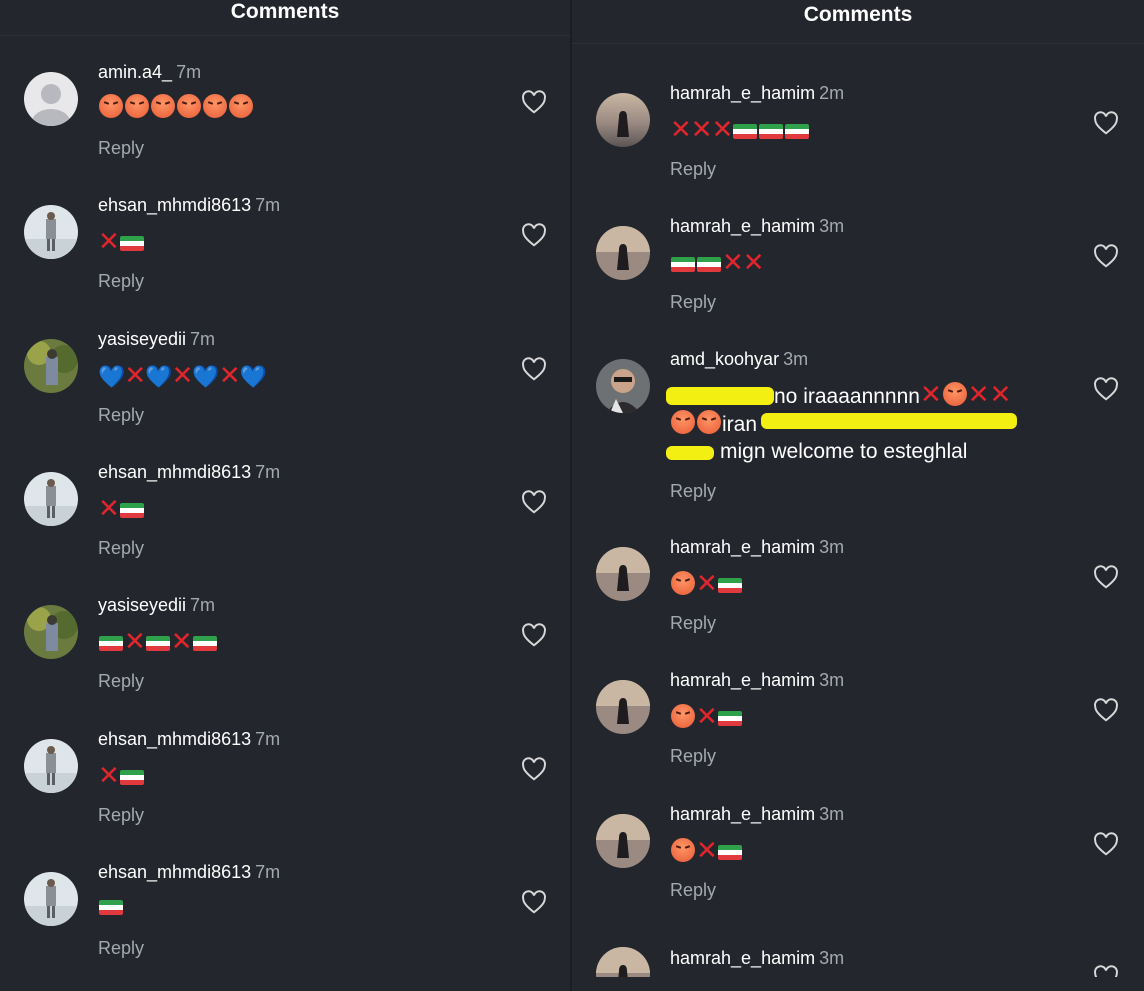 The width and height of the screenshot is (1144, 991). Describe the element at coordinates (858, 286) in the screenshot. I see `comment-item: hamrah_e_hamim 3m ✕✕ Reply` at that location.